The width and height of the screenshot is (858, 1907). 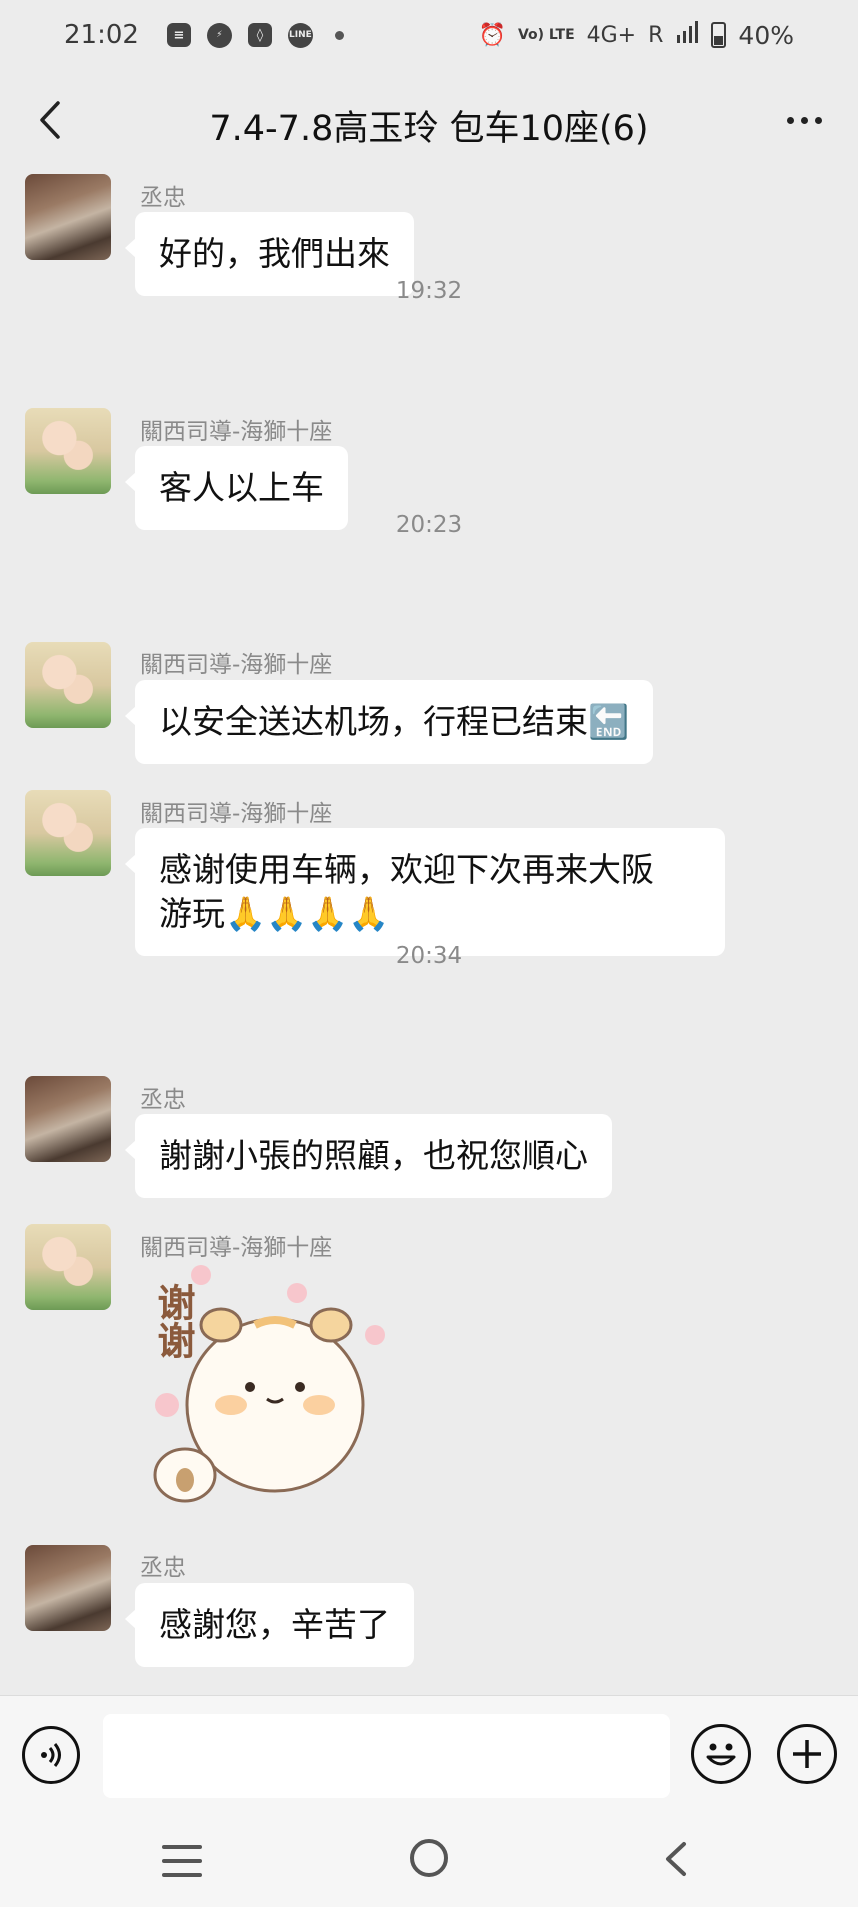 I want to click on more-actions-button, so click(x=807, y=1754).